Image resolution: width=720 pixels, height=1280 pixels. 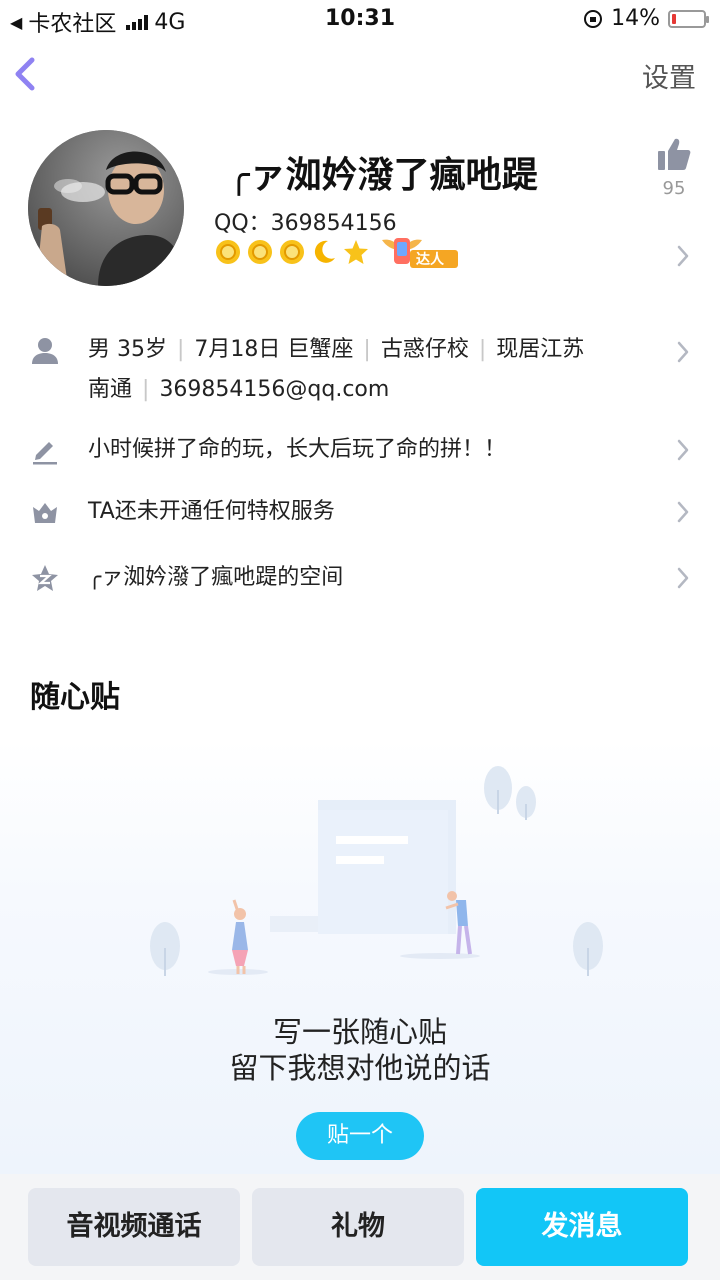 What do you see at coordinates (582, 1227) in the screenshot?
I see `send-message-button: 发消息` at bounding box center [582, 1227].